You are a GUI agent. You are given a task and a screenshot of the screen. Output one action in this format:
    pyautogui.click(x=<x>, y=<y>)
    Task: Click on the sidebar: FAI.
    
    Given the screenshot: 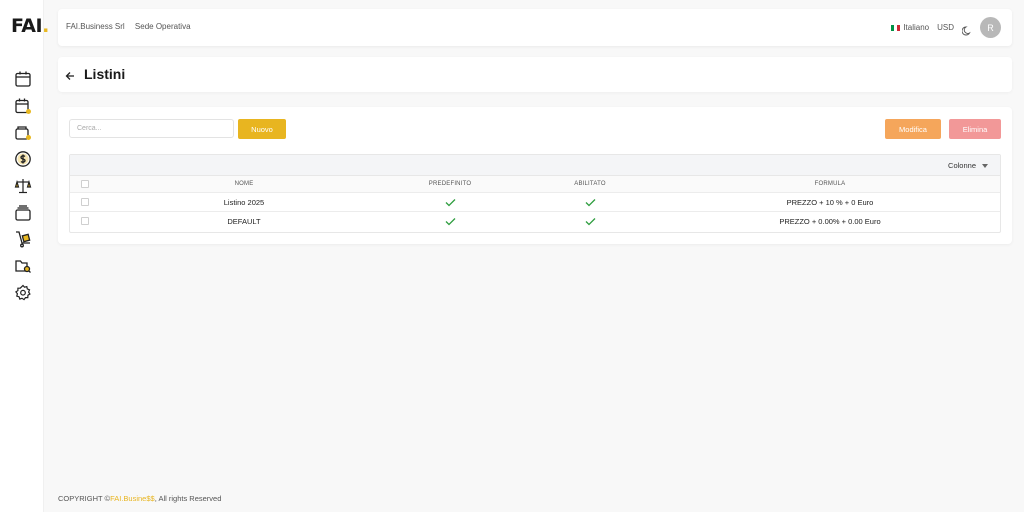 What is the action you would take?
    pyautogui.click(x=24, y=256)
    